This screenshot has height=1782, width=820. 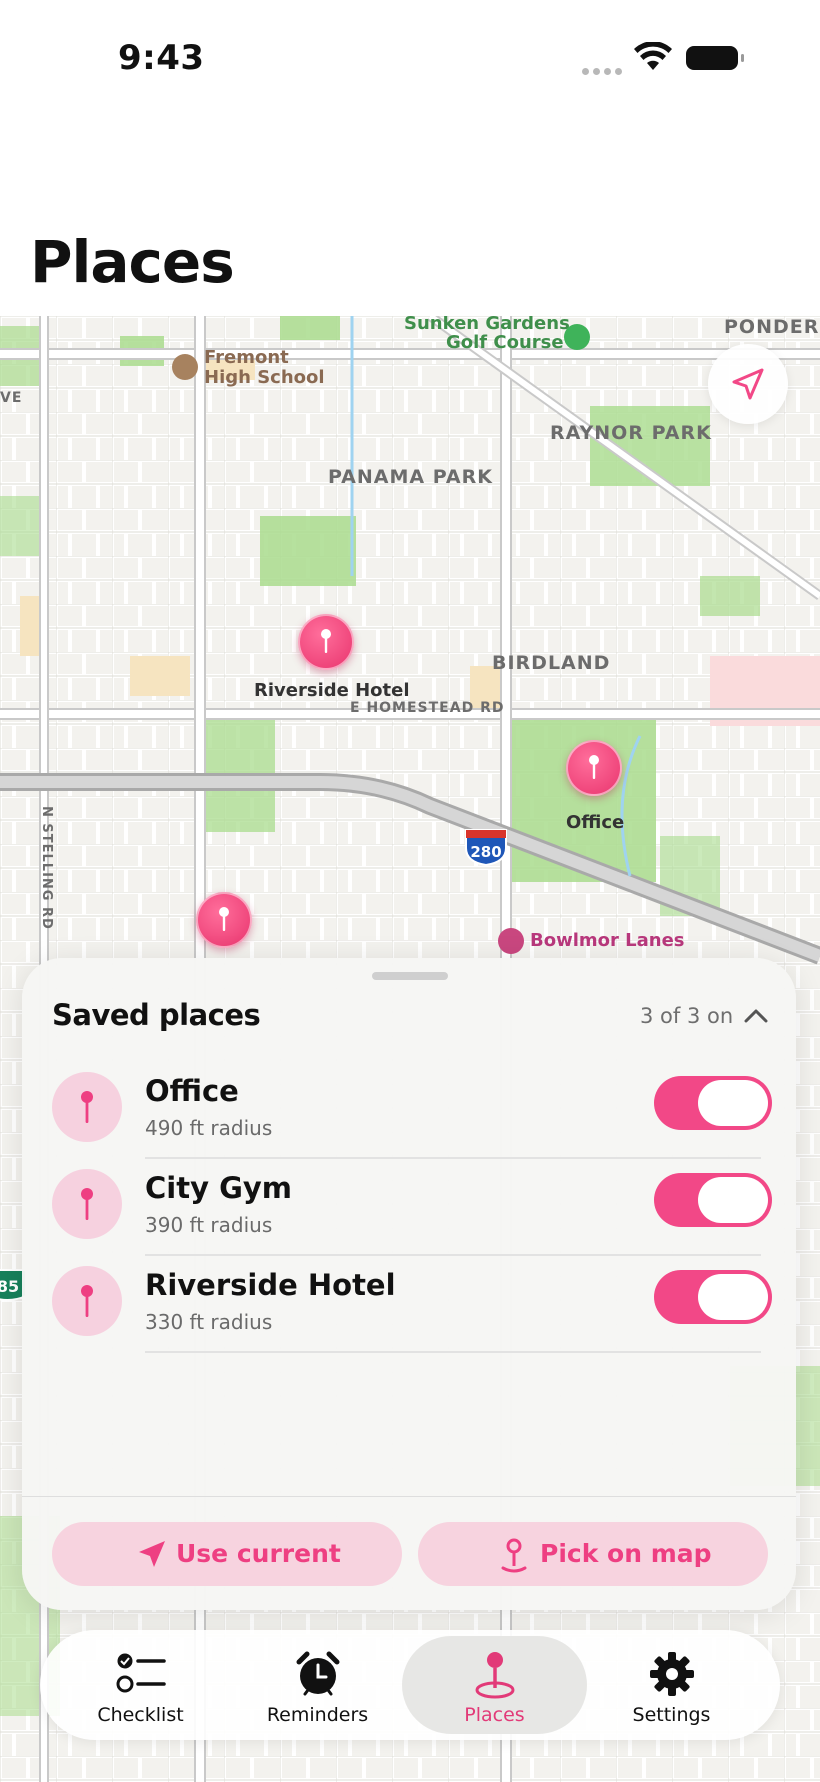 I want to click on use-current-location-button: Use current, so click(x=227, y=1554).